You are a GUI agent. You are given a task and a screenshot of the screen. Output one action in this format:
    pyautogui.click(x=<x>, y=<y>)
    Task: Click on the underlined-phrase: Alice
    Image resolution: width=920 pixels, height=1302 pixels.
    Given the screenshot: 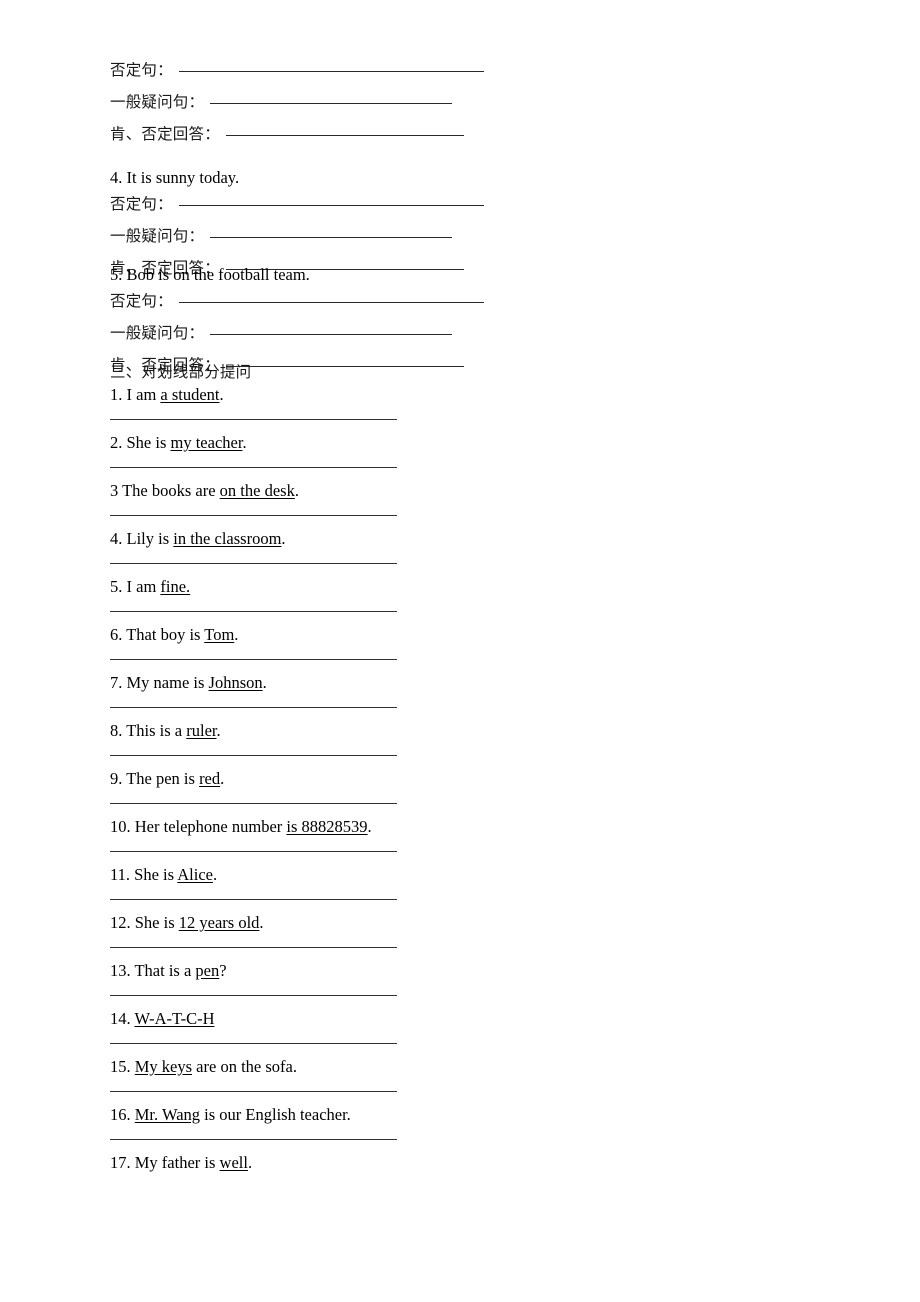 What is the action you would take?
    pyautogui.click(x=195, y=874)
    